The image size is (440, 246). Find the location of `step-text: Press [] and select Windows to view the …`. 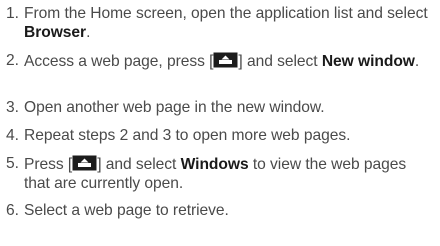

step-text: Press [] and select Windows to view the … is located at coordinates (215, 173).